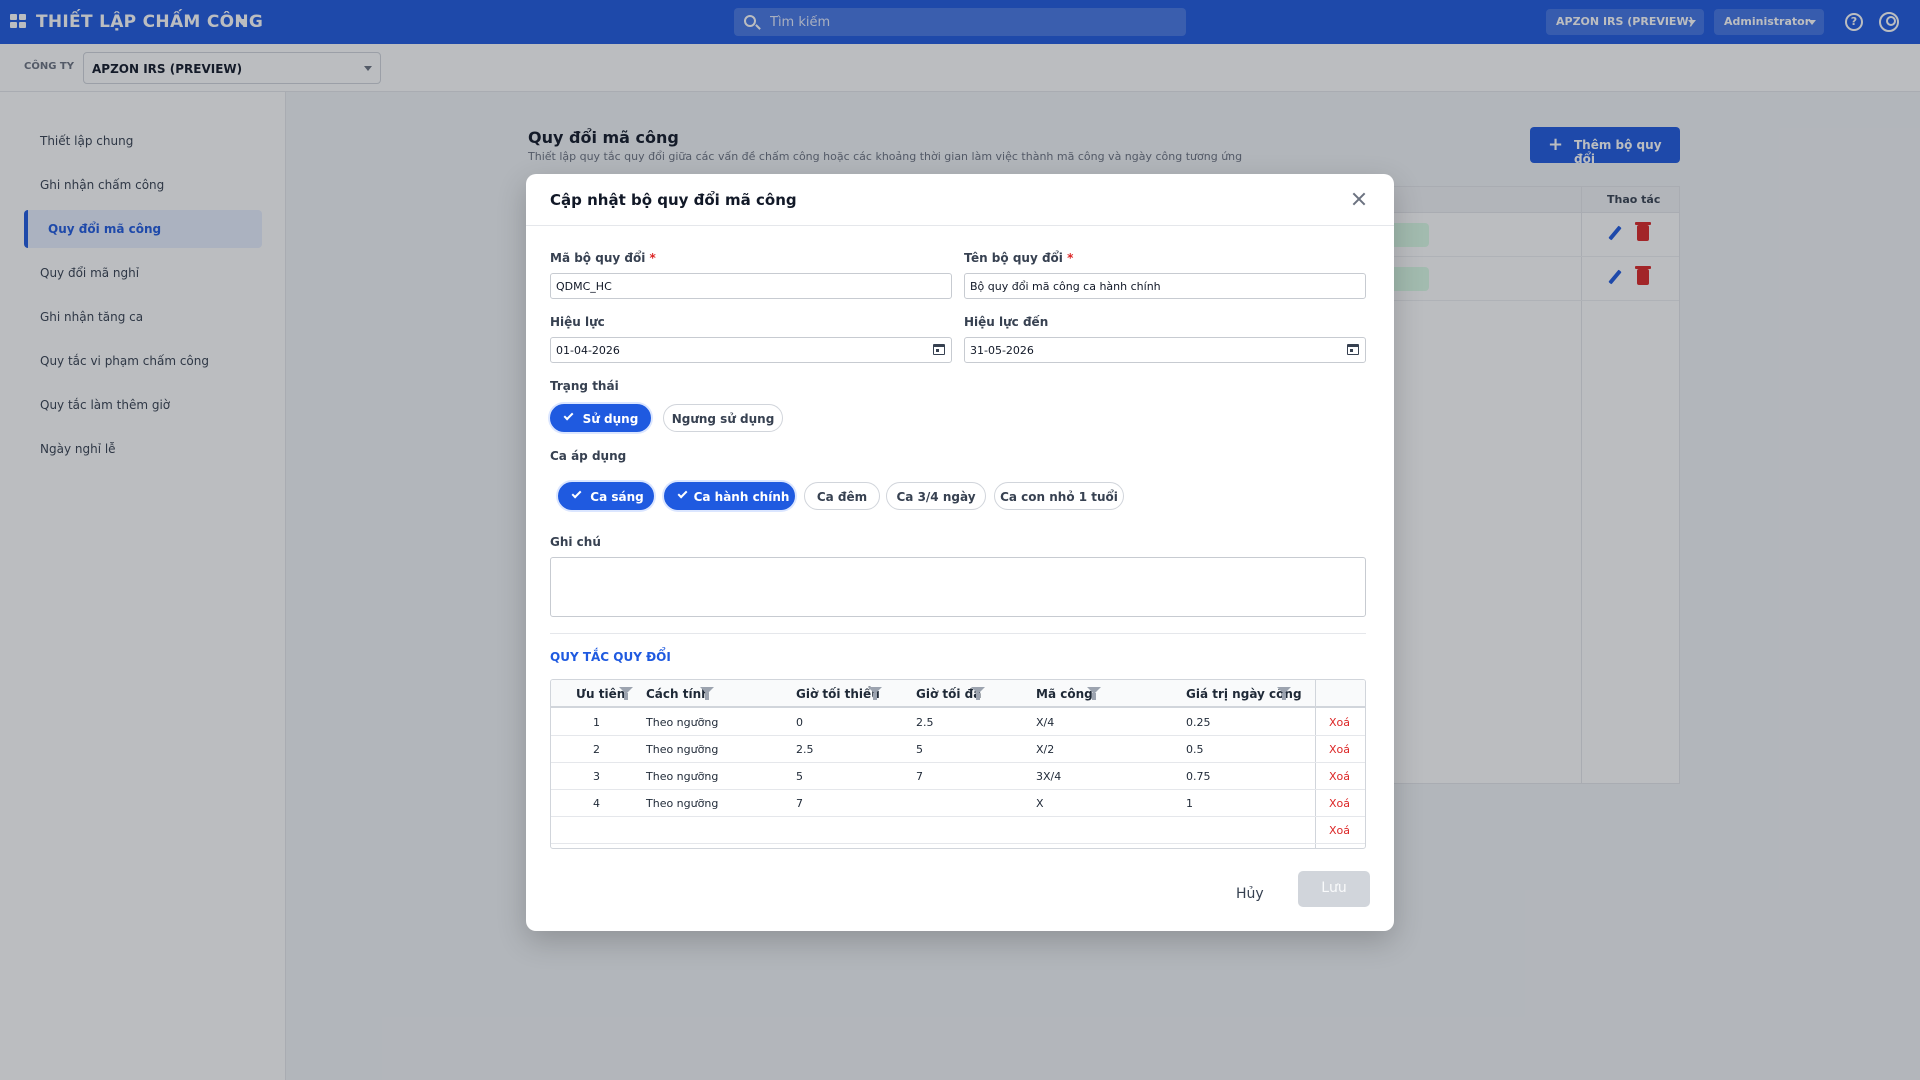  Describe the element at coordinates (751, 350) in the screenshot. I see `effective-date-input` at that location.